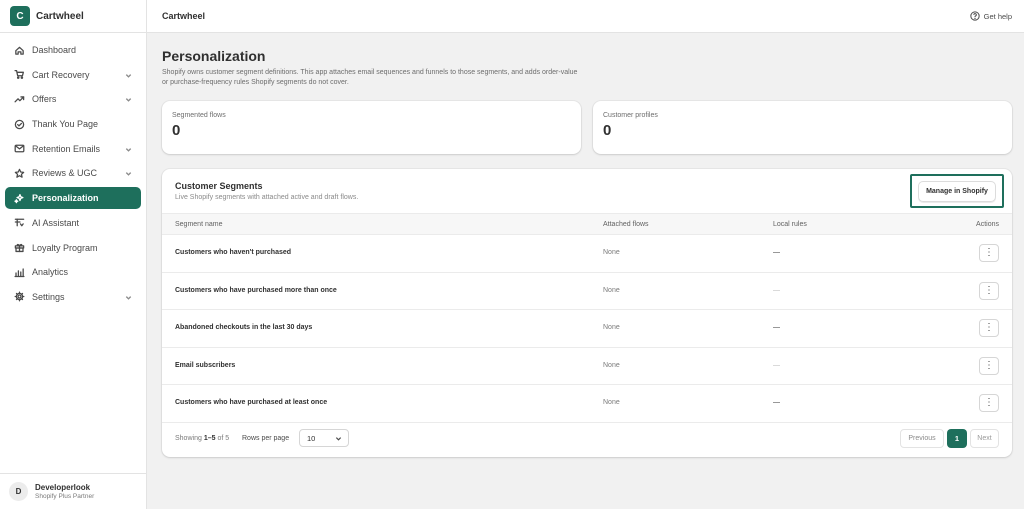  What do you see at coordinates (214, 56) in the screenshot?
I see `page-title: Personalization` at bounding box center [214, 56].